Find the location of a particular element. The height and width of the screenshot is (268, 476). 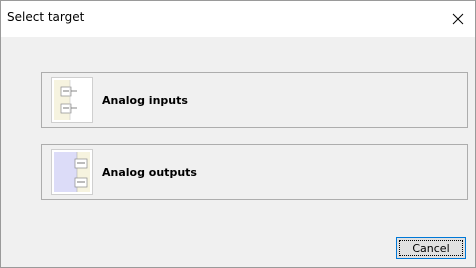

cancel-label: Cancel is located at coordinates (431, 248).